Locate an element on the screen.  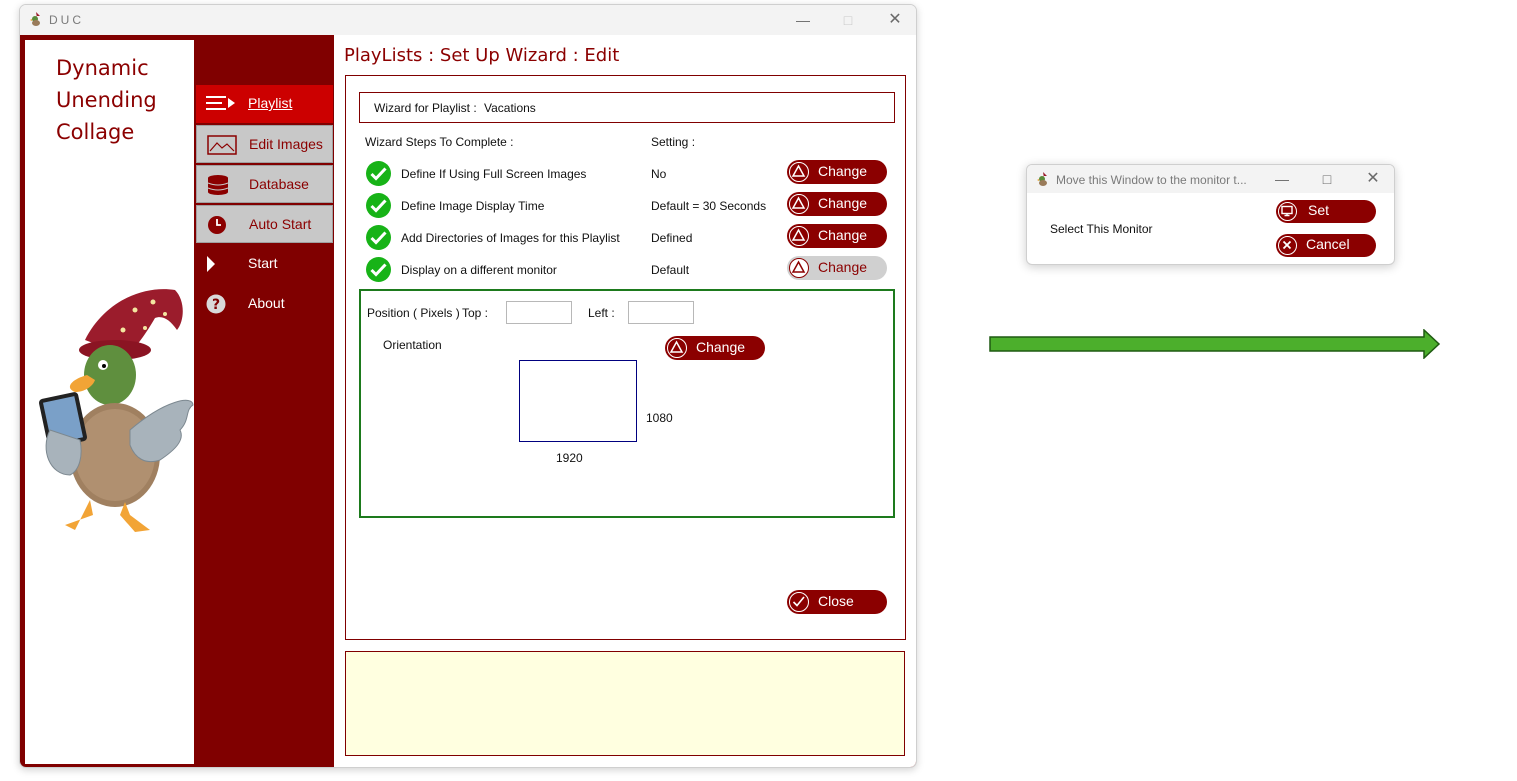
step-2-check-icon is located at coordinates (378, 205).